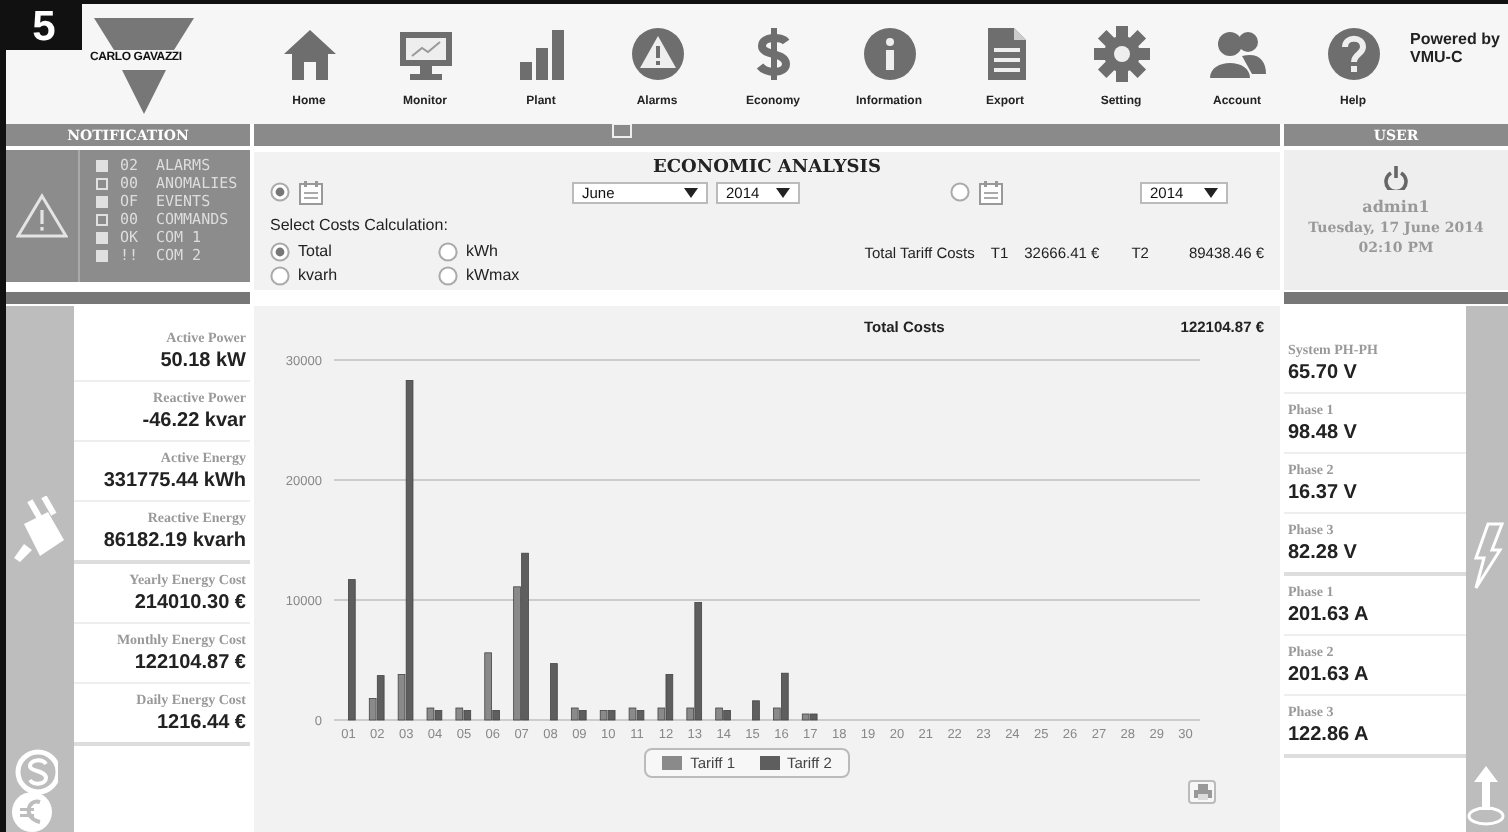 This screenshot has width=1508, height=832. I want to click on info-icon, so click(889, 54).